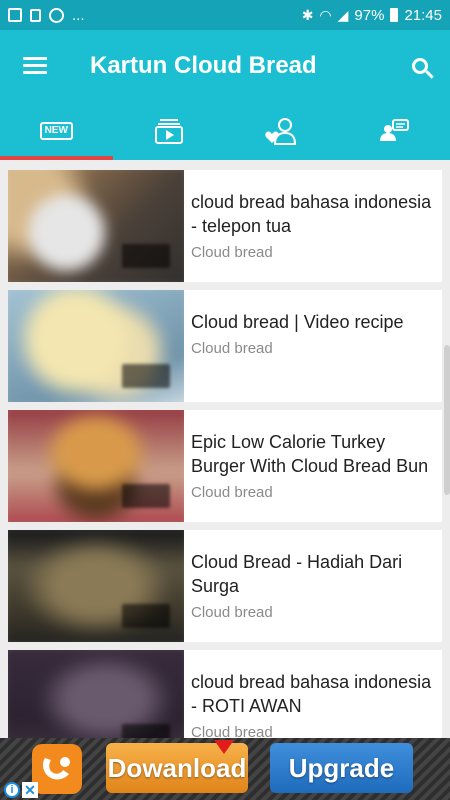 This screenshot has height=800, width=450. I want to click on scrollbar, so click(447, 420).